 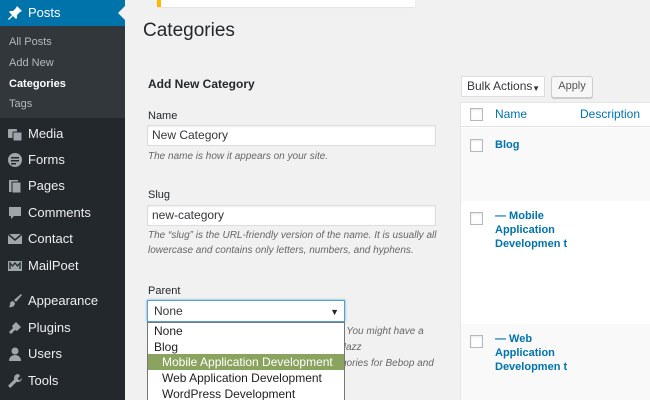 What do you see at coordinates (62, 381) in the screenshot?
I see `menu-tools: Tools` at bounding box center [62, 381].